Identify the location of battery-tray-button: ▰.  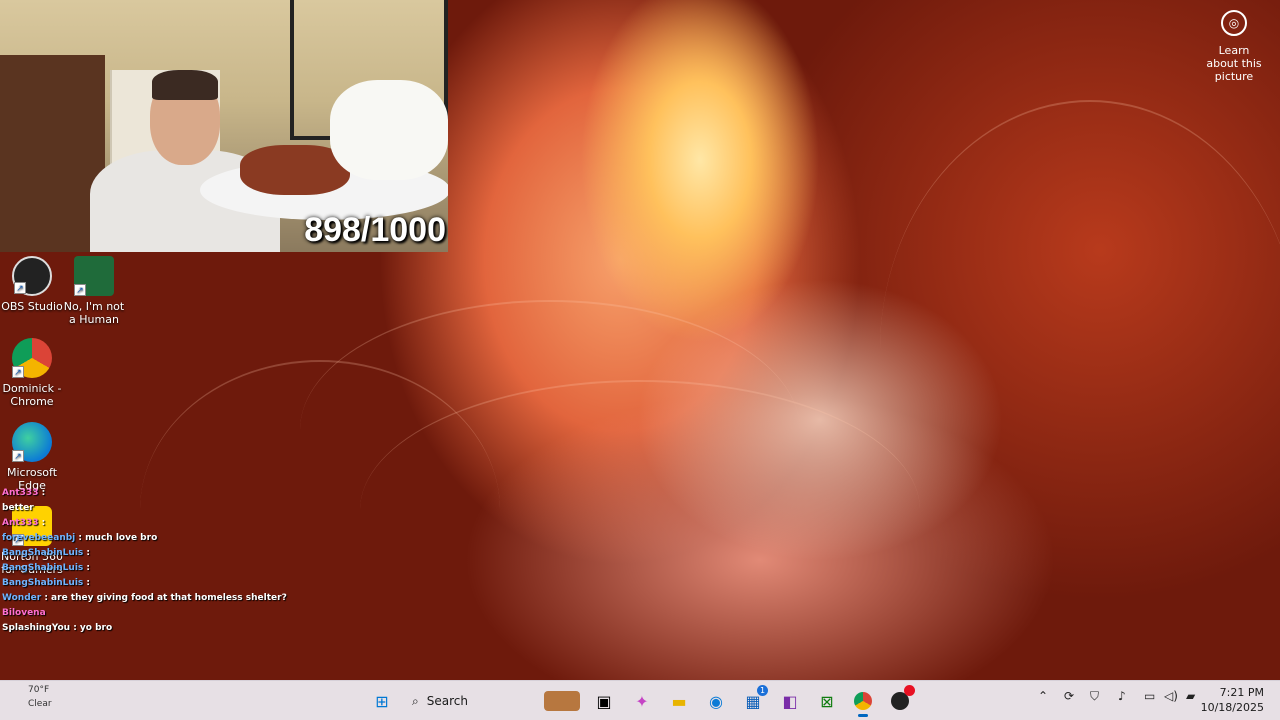
(1190, 696).